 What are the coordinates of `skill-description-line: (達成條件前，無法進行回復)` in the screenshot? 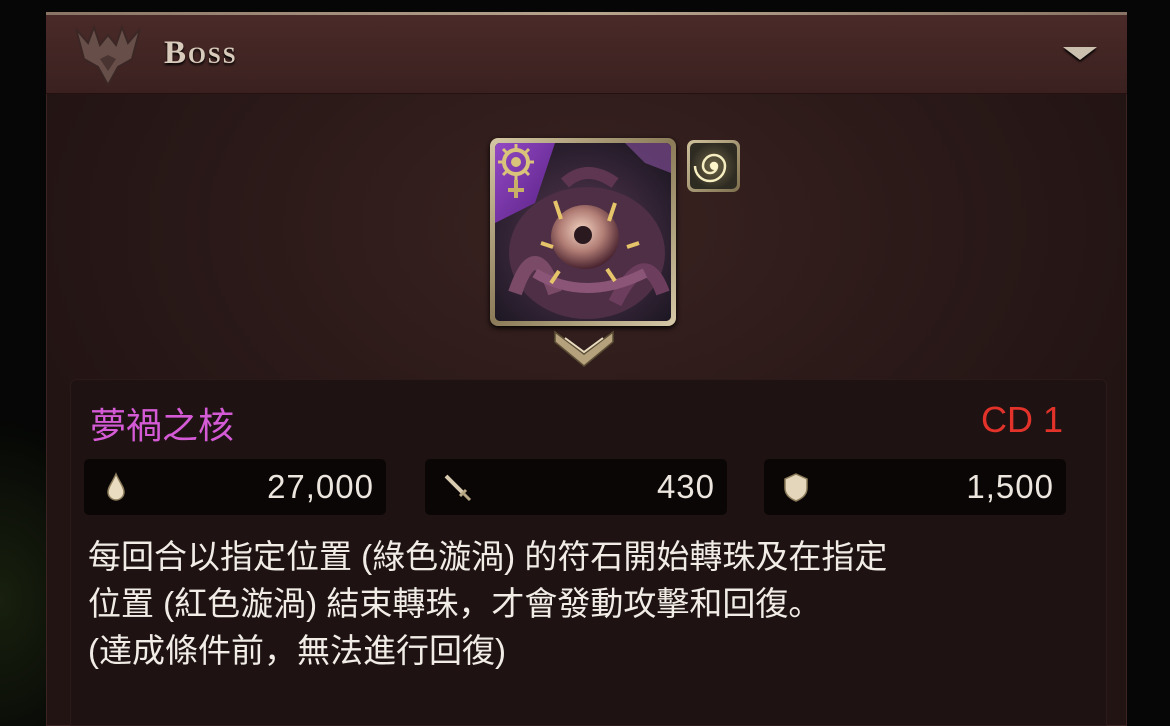 It's located at (297, 650).